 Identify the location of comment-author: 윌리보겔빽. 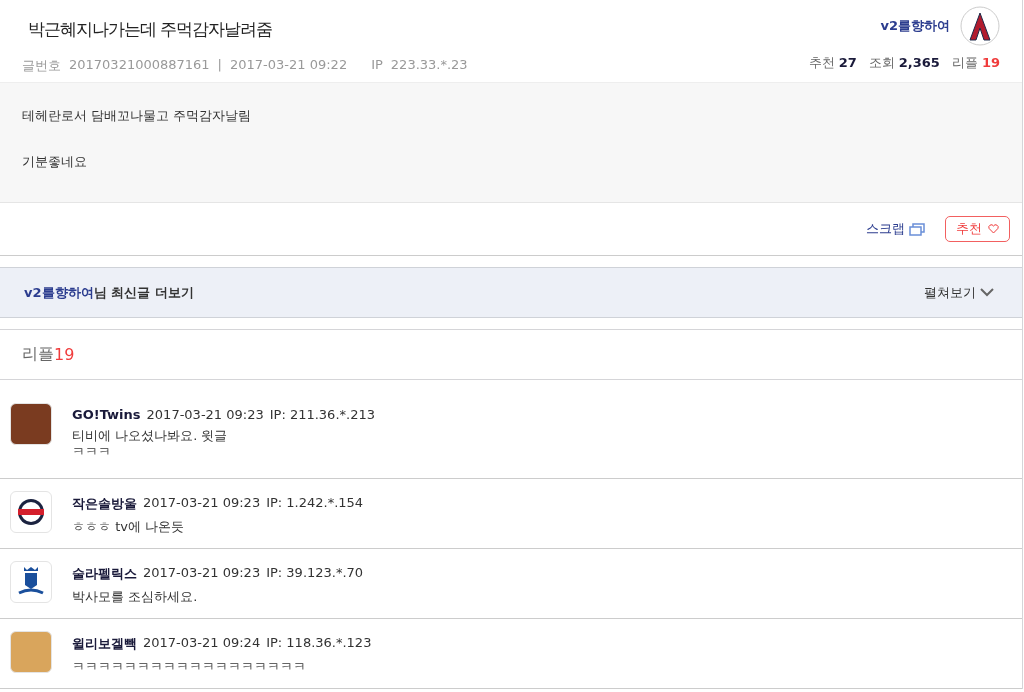
(104, 644).